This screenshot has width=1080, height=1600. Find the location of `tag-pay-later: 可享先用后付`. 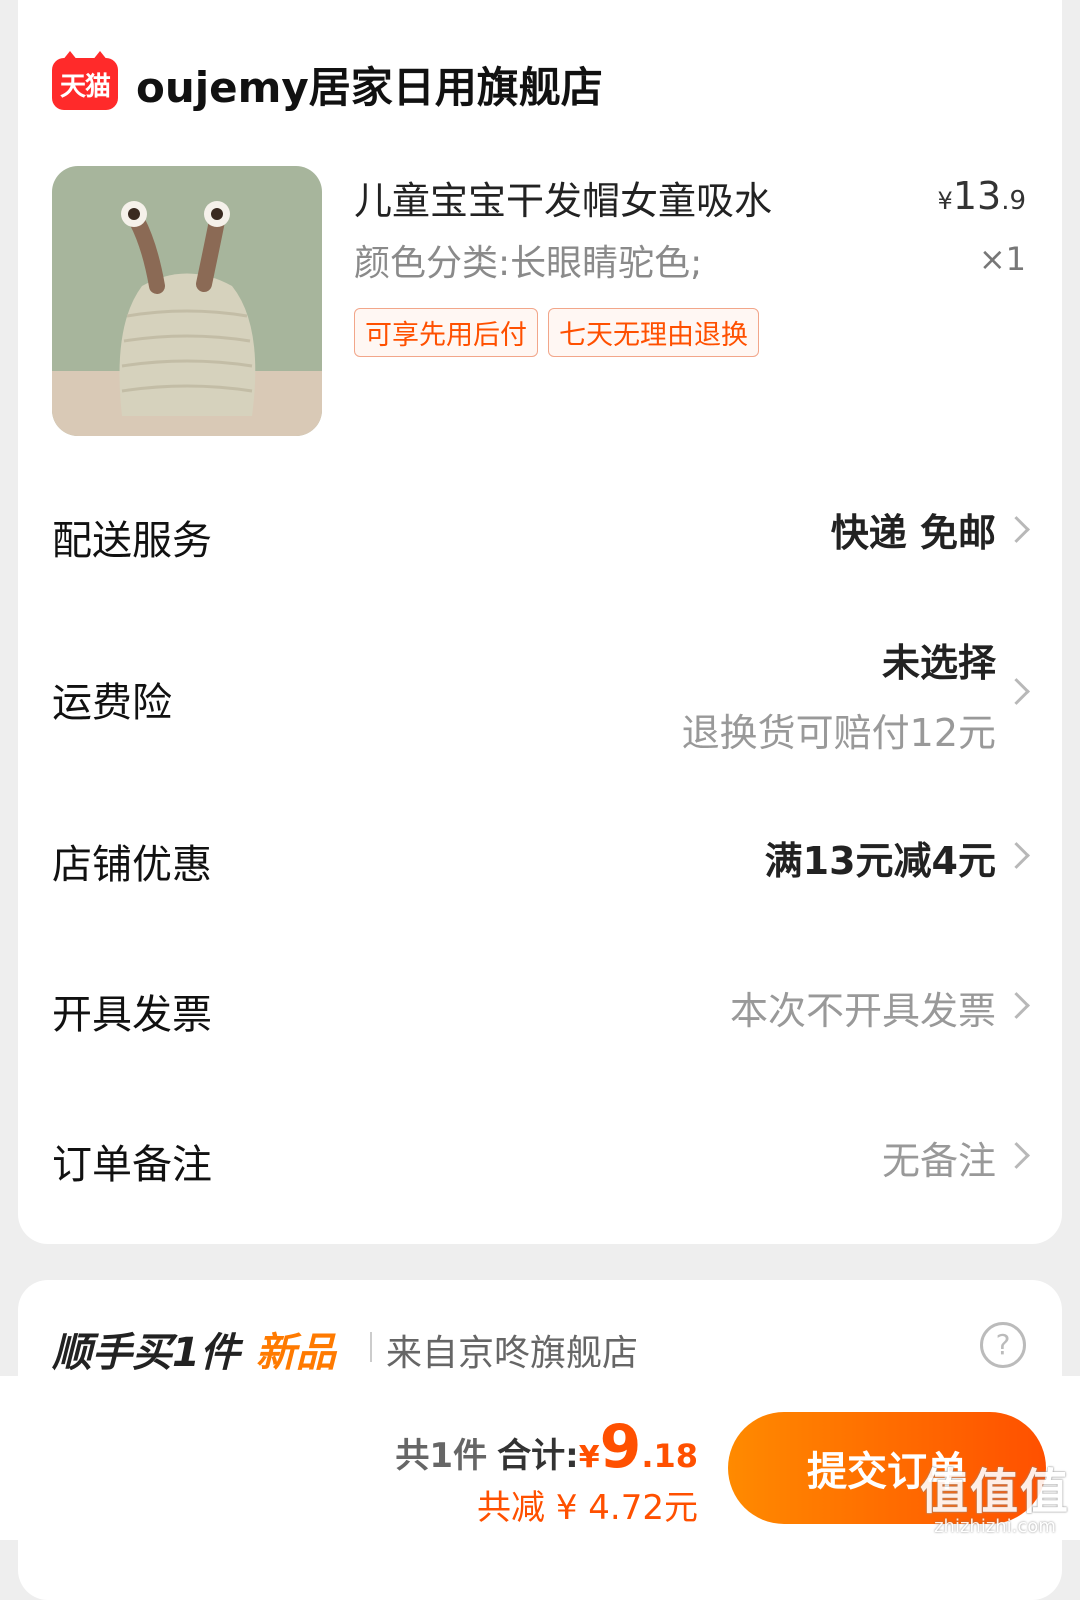

tag-pay-later: 可享先用后付 is located at coordinates (446, 332).